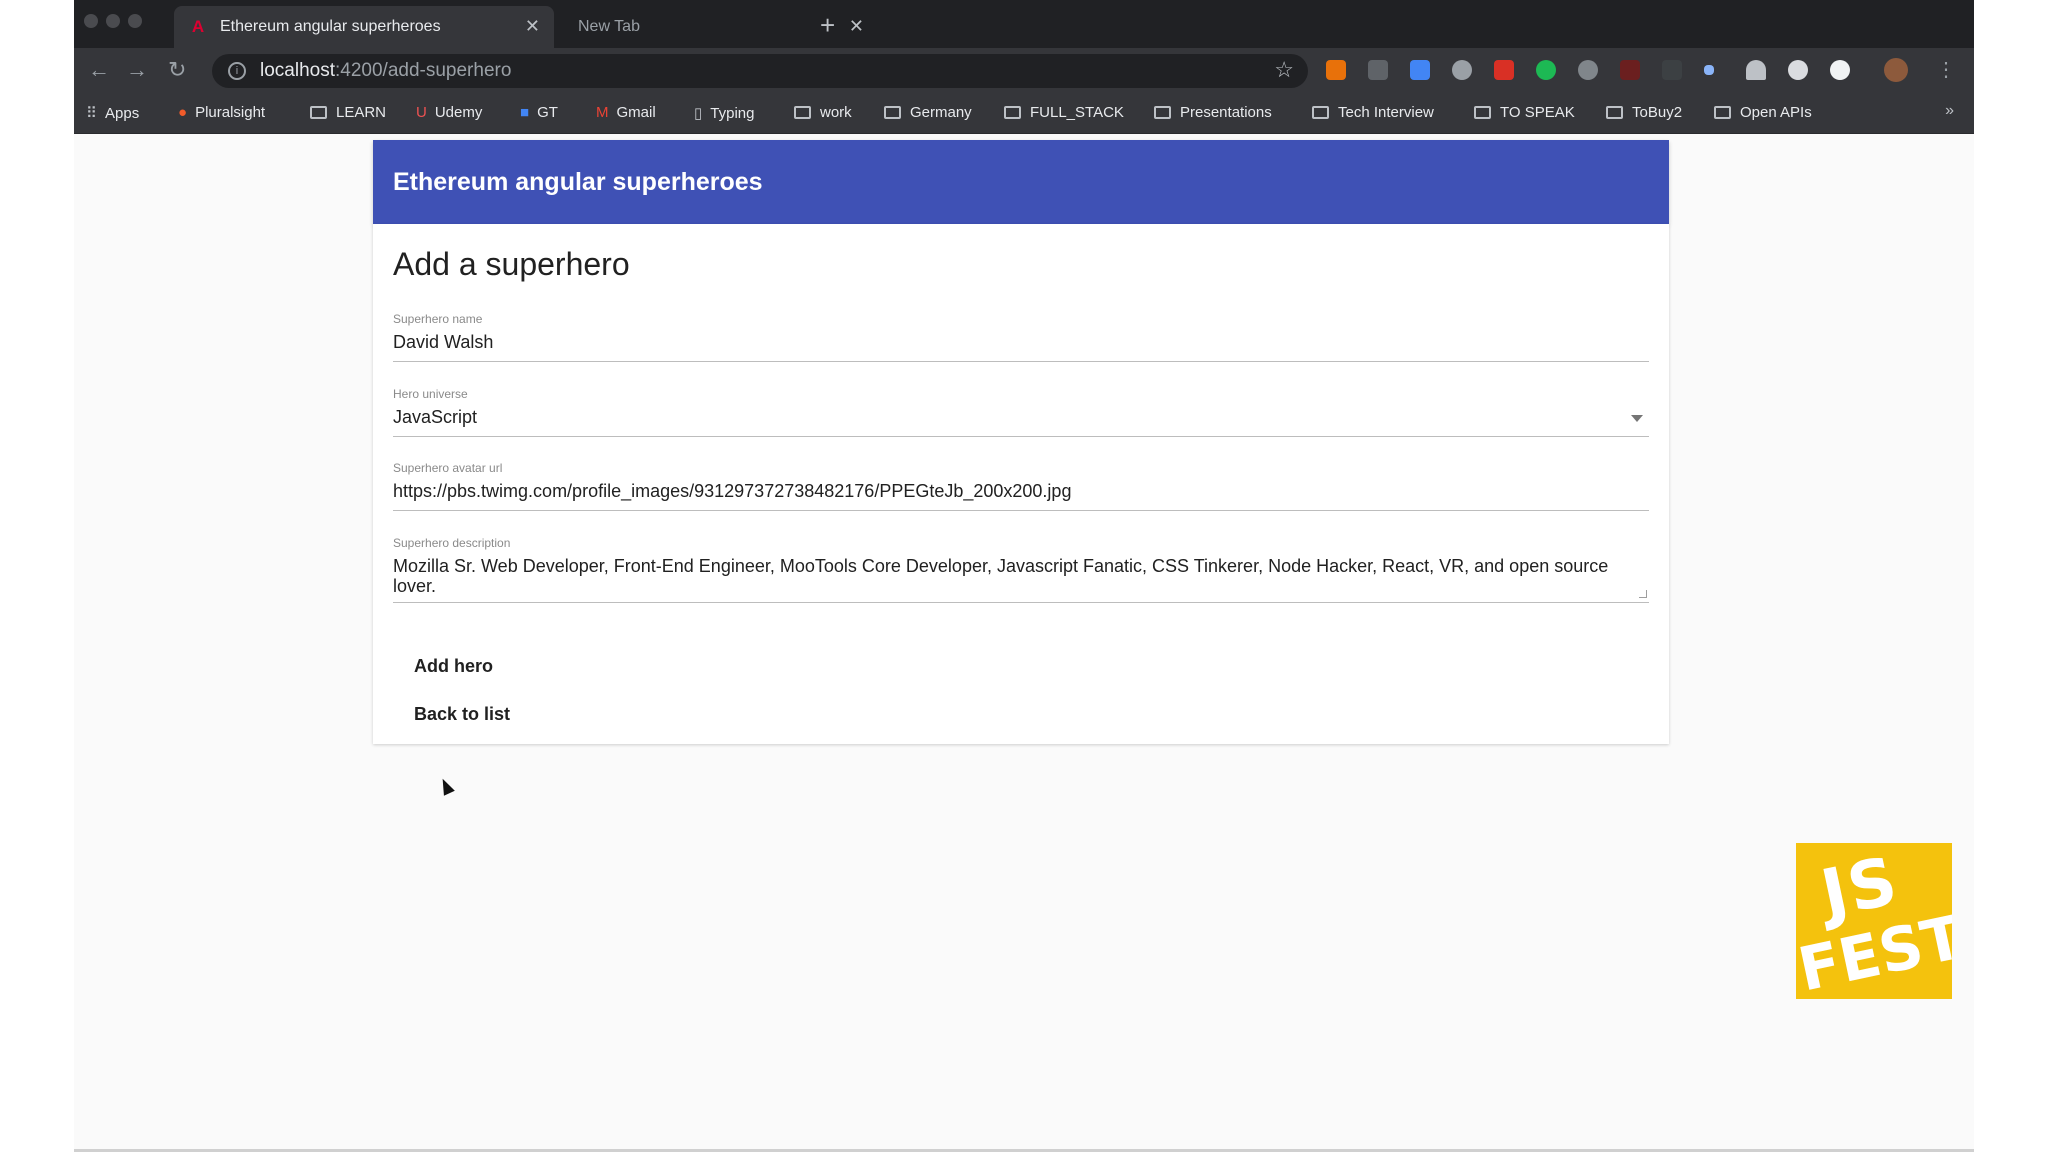  What do you see at coordinates (137, 70) in the screenshot?
I see `forward-arrow-icon: →` at bounding box center [137, 70].